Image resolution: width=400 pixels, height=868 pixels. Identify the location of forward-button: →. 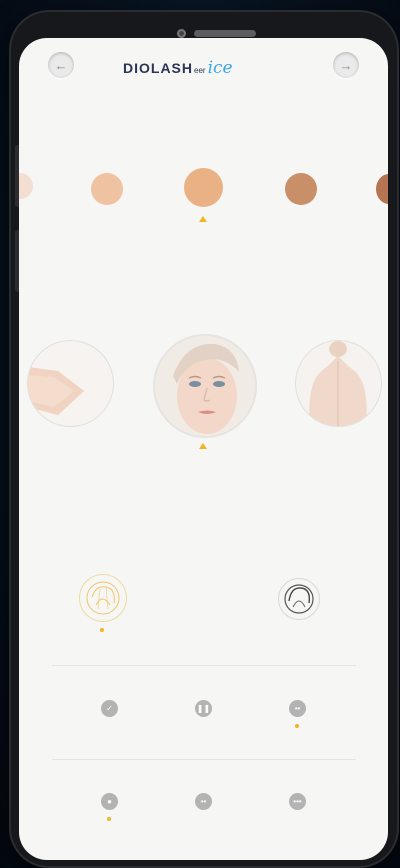
(346, 65).